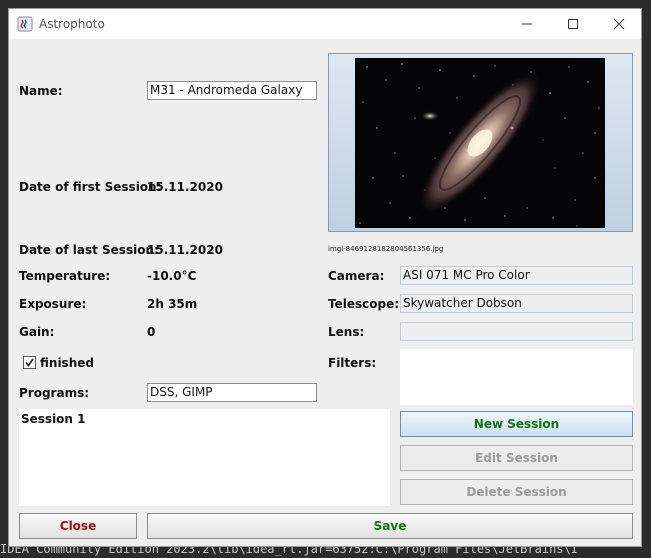 The width and height of the screenshot is (651, 558). What do you see at coordinates (185, 187) in the screenshot?
I see `first-session-value: 15.11.2020` at bounding box center [185, 187].